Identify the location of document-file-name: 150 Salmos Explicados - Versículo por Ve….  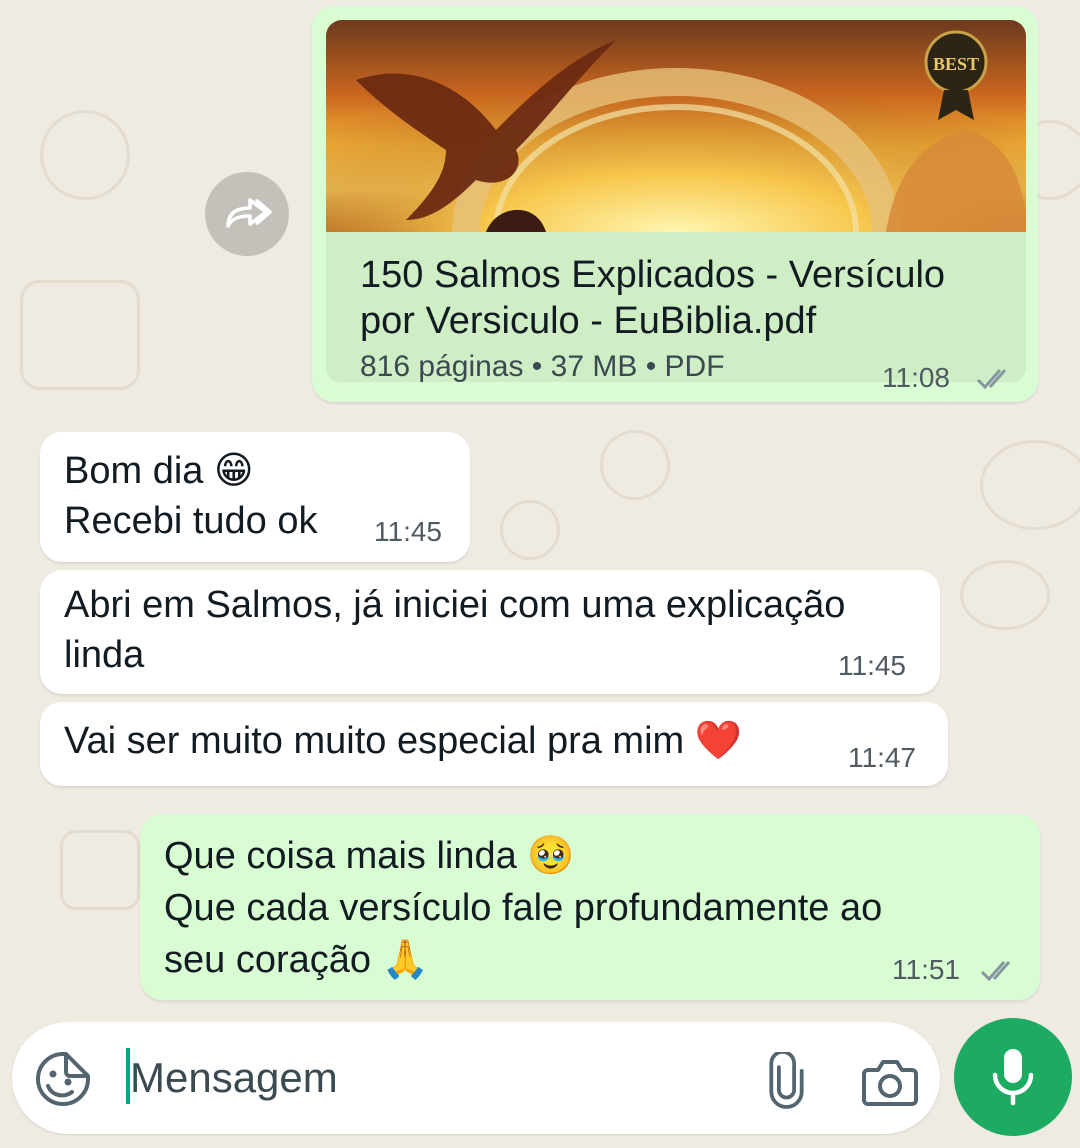
(653, 298).